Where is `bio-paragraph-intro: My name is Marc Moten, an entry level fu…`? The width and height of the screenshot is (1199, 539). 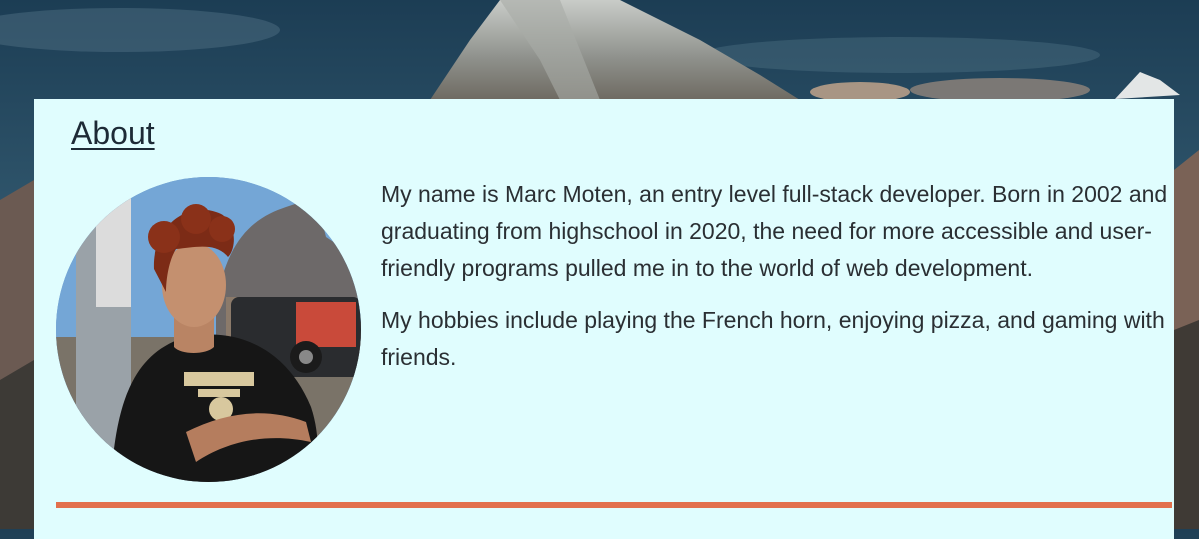 bio-paragraph-intro: My name is Marc Moten, an entry level fu… is located at coordinates (774, 231).